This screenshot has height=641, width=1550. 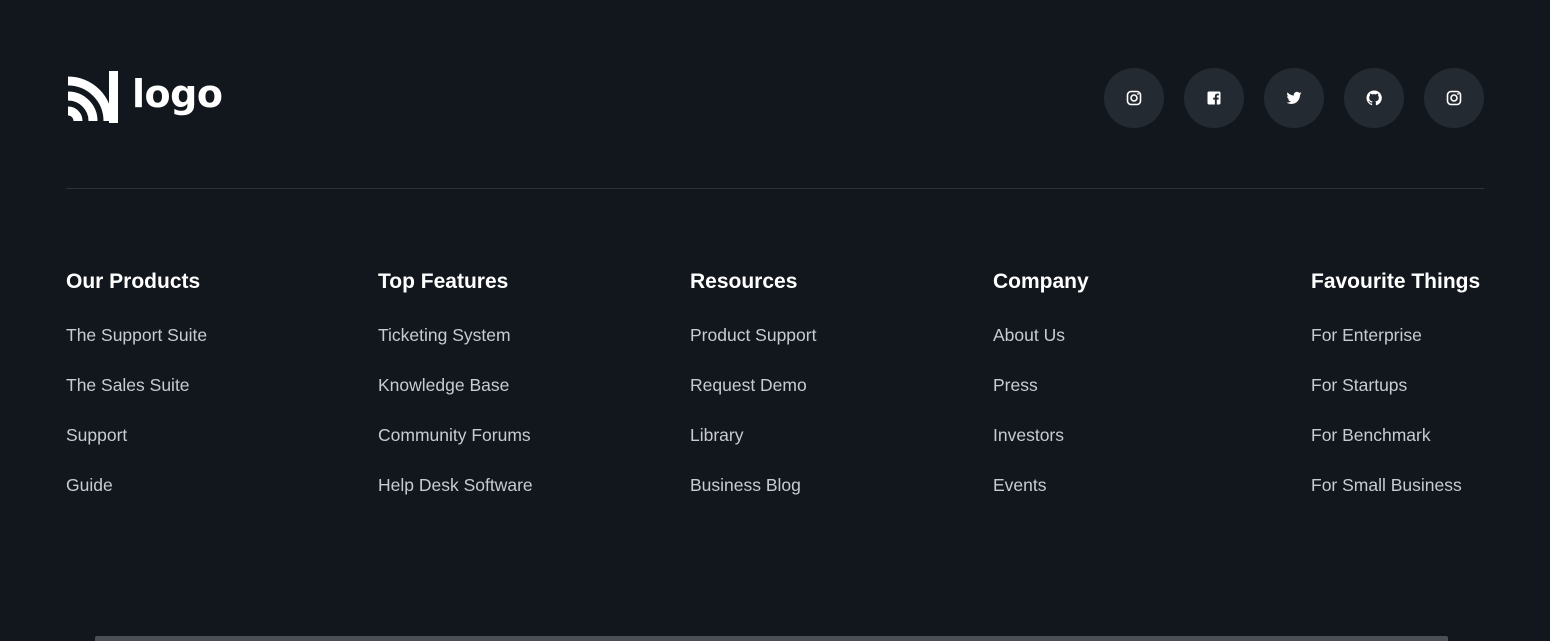 I want to click on footer-link: Support, so click(x=136, y=435).